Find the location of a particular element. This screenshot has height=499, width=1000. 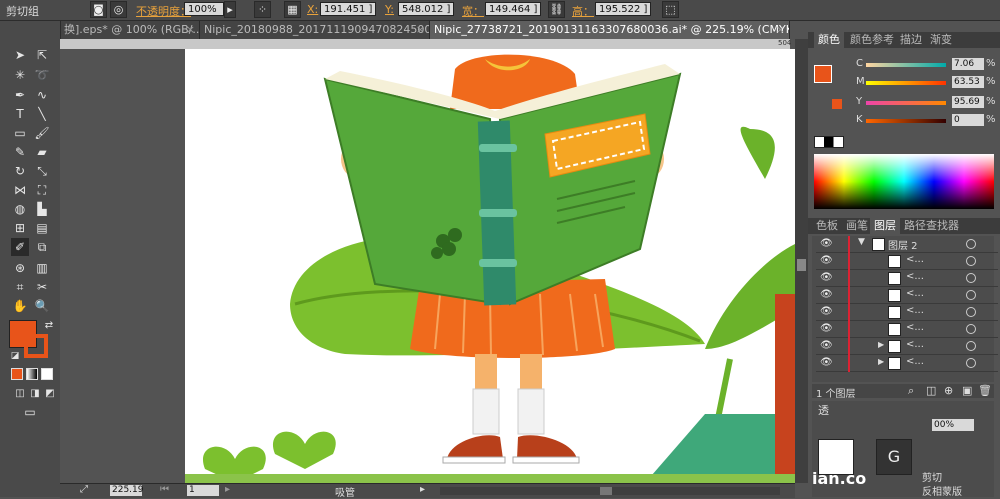

opacity-input: 100% is located at coordinates (204, 9).